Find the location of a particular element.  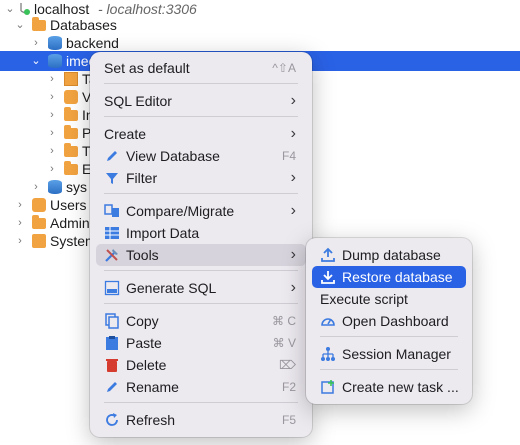

import-table-icon is located at coordinates (112, 233).